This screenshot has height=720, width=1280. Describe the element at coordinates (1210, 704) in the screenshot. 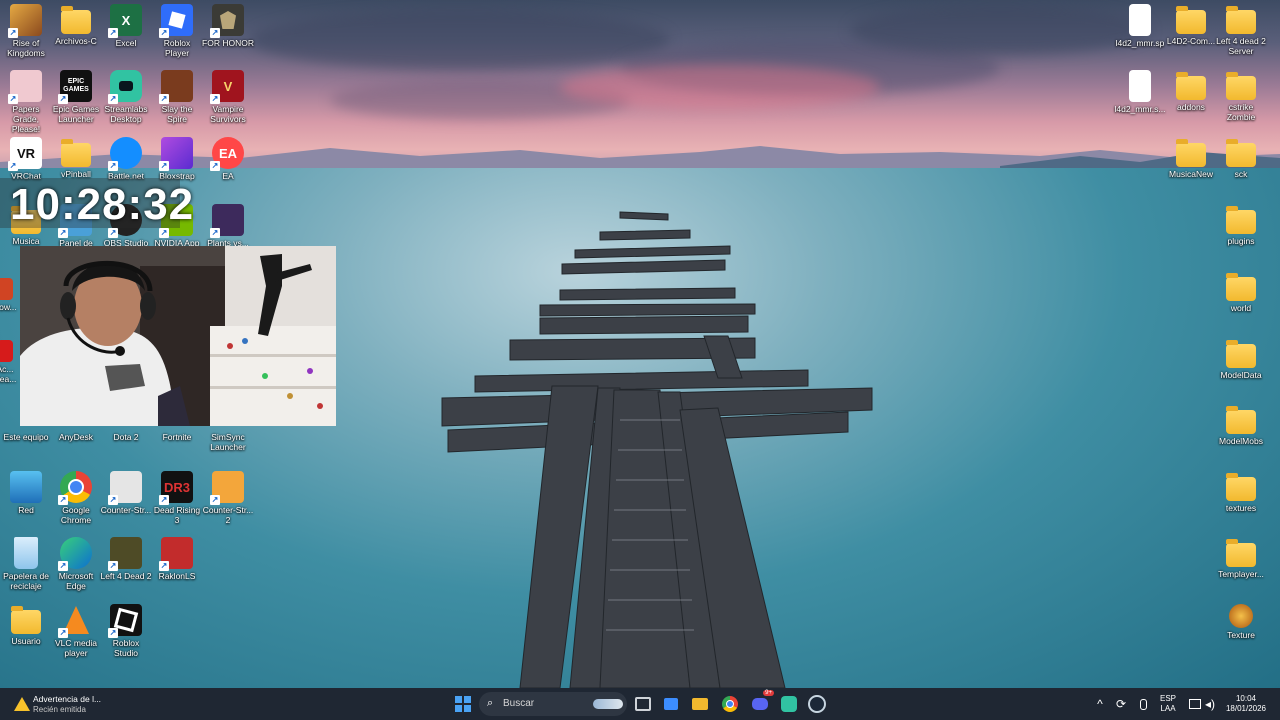

I see `volume-icon: ◂)` at that location.